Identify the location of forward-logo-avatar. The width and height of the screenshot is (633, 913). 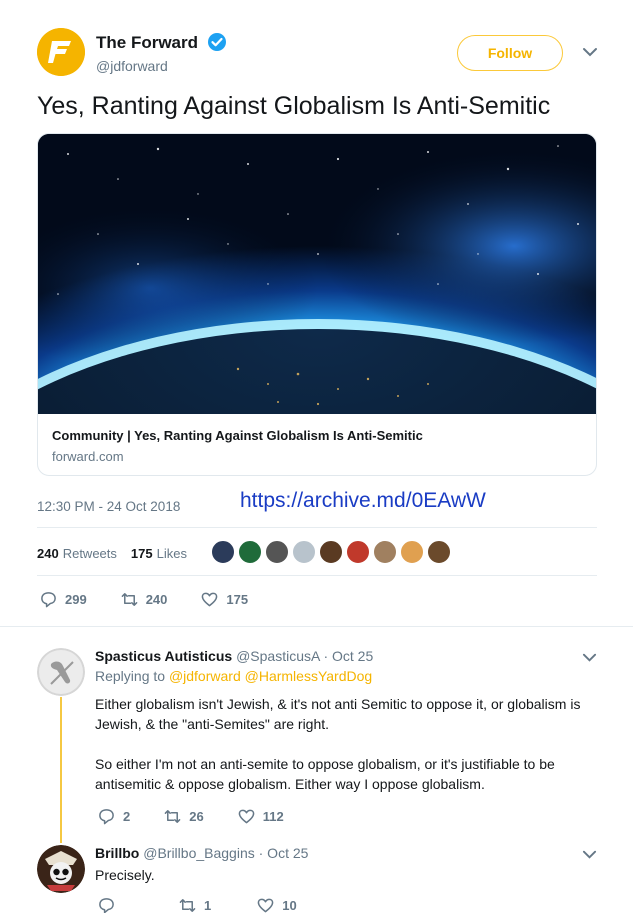
(61, 52).